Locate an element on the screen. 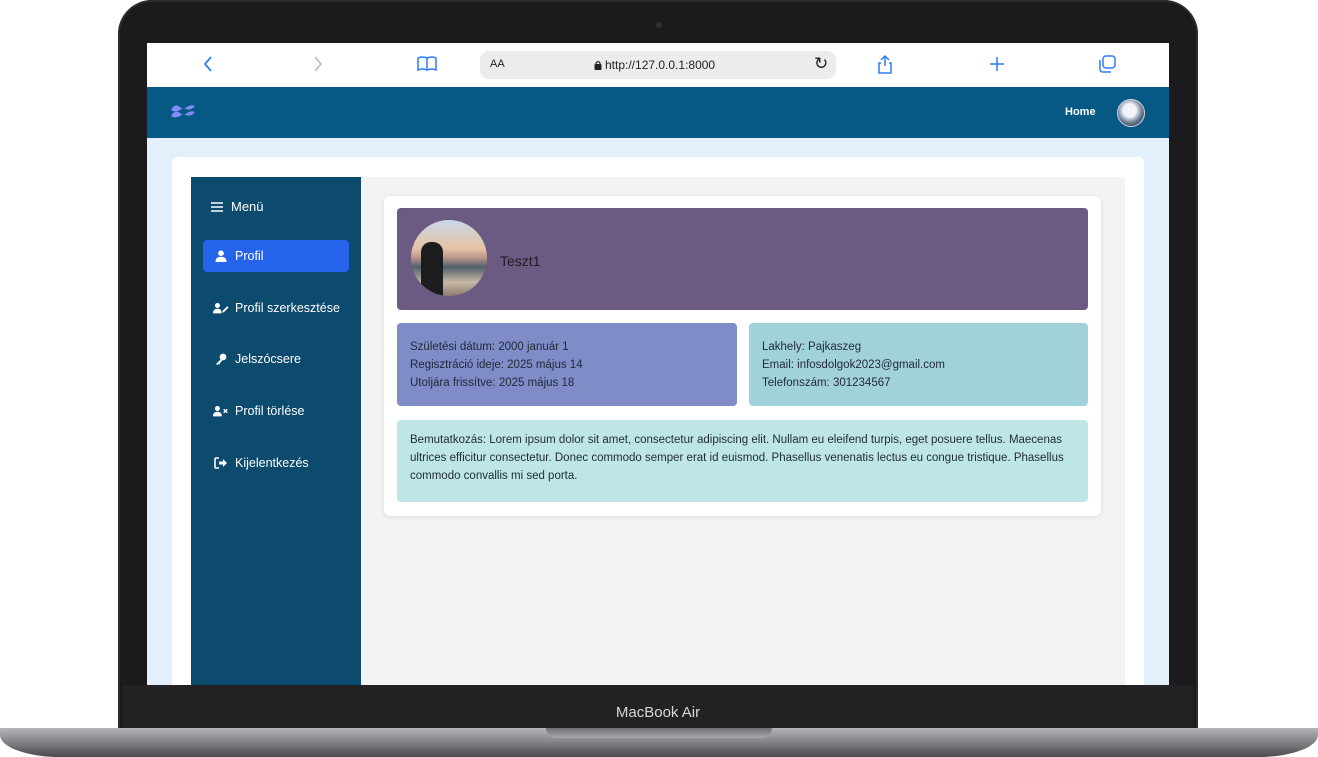 This screenshot has height=757, width=1318. back-button is located at coordinates (208, 64).